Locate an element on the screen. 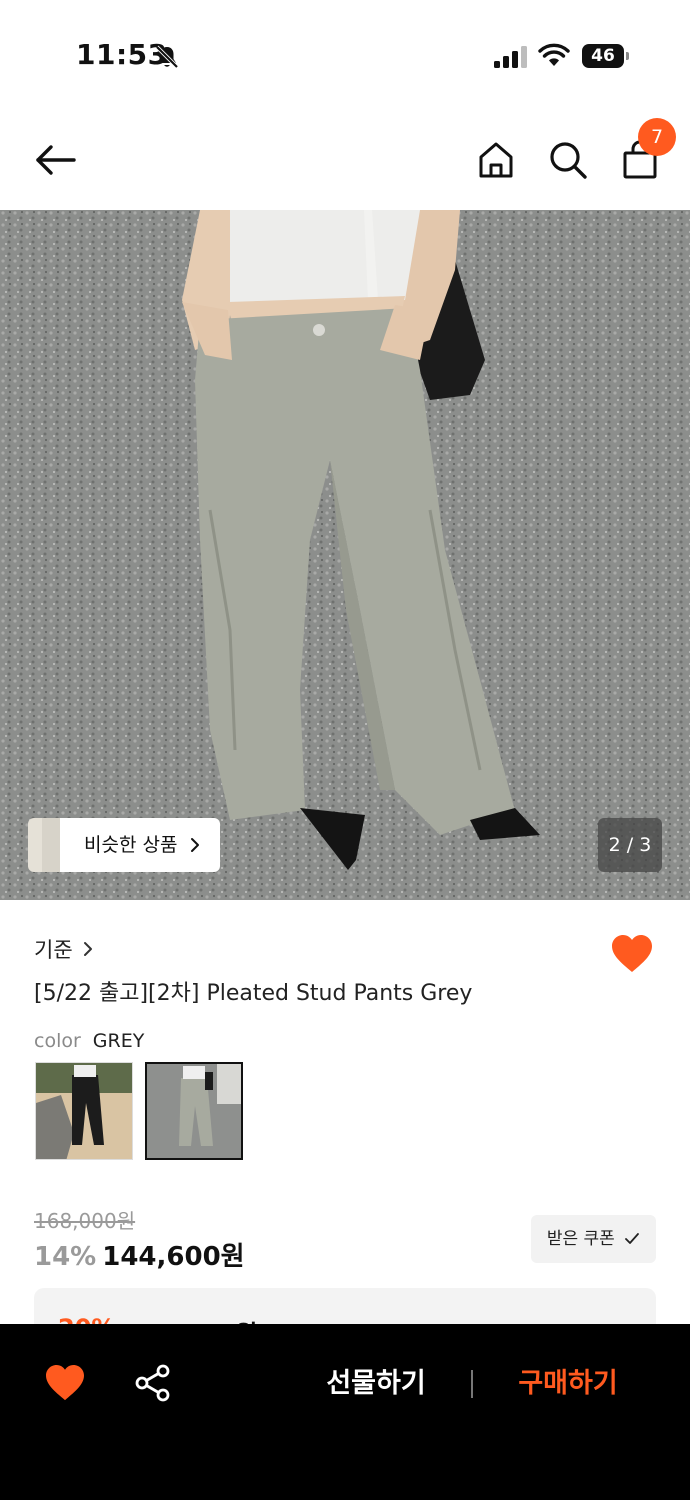 The height and width of the screenshot is (1500, 690). coupon-label: 받은 쿠폰 is located at coordinates (580, 1239).